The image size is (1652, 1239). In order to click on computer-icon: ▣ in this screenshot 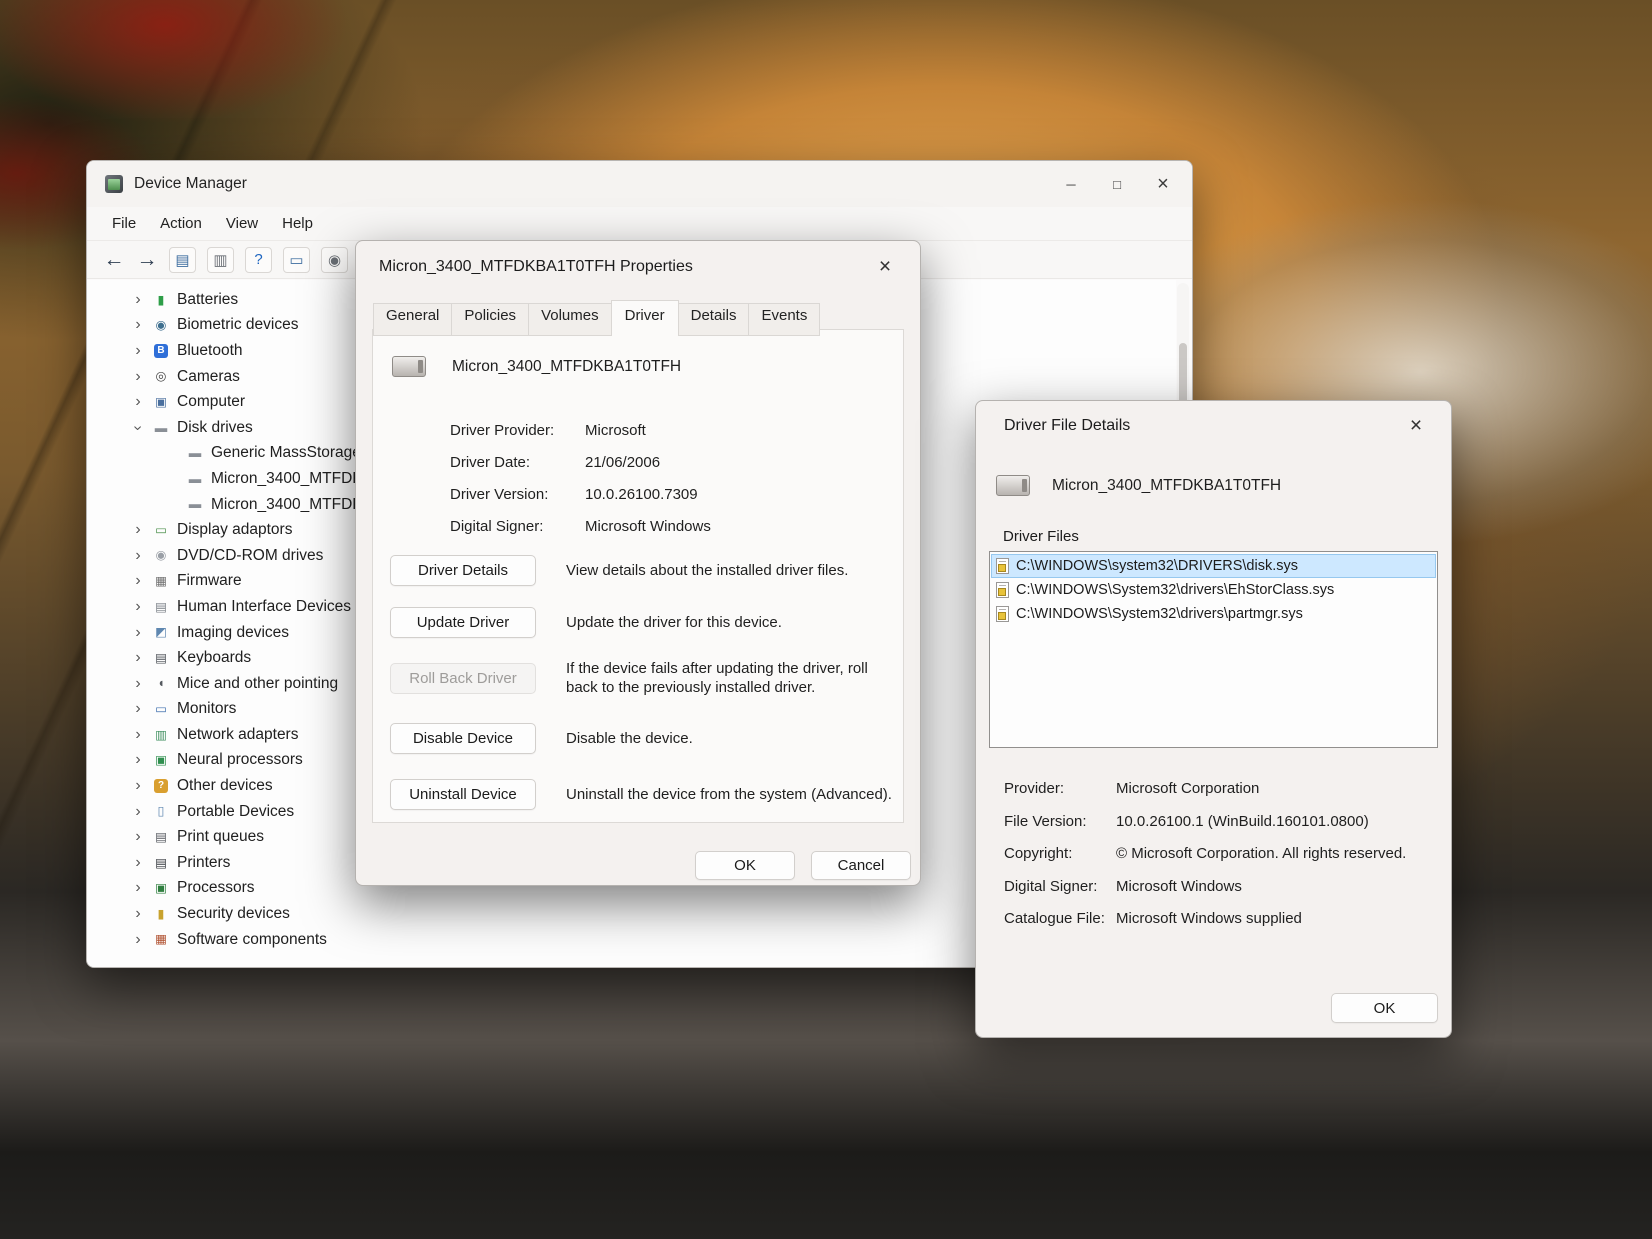, I will do `click(161, 401)`.